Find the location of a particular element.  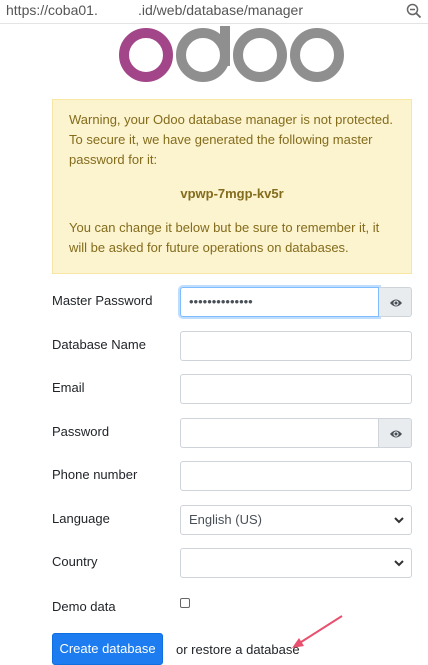

show-master-password-button is located at coordinates (395, 302).